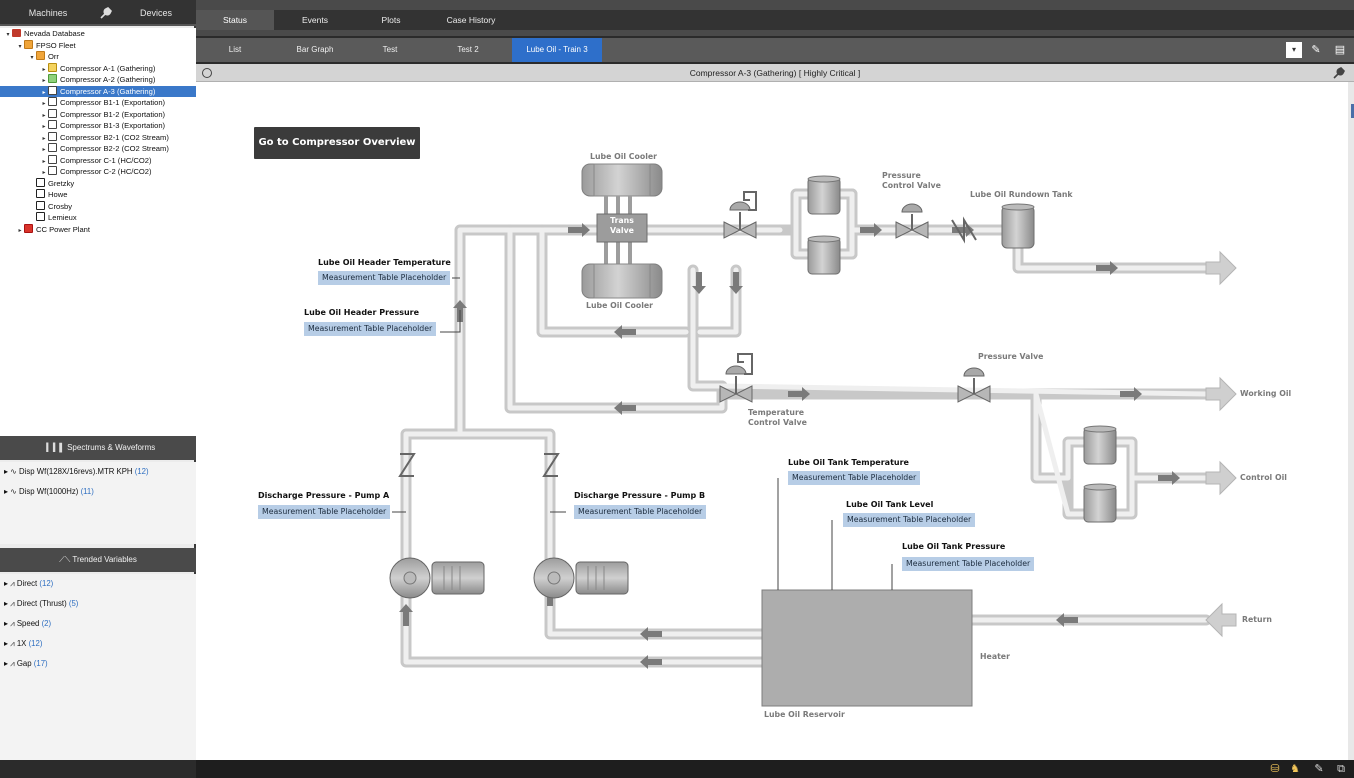 Image resolution: width=1354 pixels, height=778 pixels. Describe the element at coordinates (98, 206) in the screenshot. I see `tree-item: Crosby` at that location.